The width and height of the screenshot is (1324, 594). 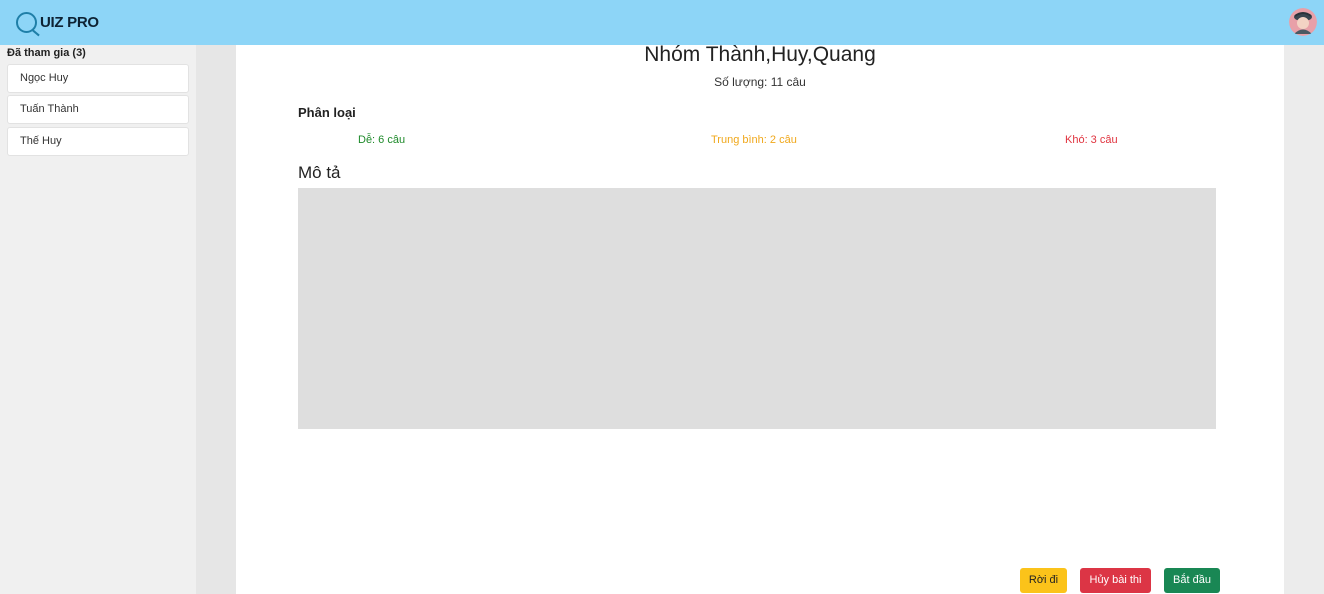 I want to click on participant-item: Tuấn Thành, so click(x=98, y=109).